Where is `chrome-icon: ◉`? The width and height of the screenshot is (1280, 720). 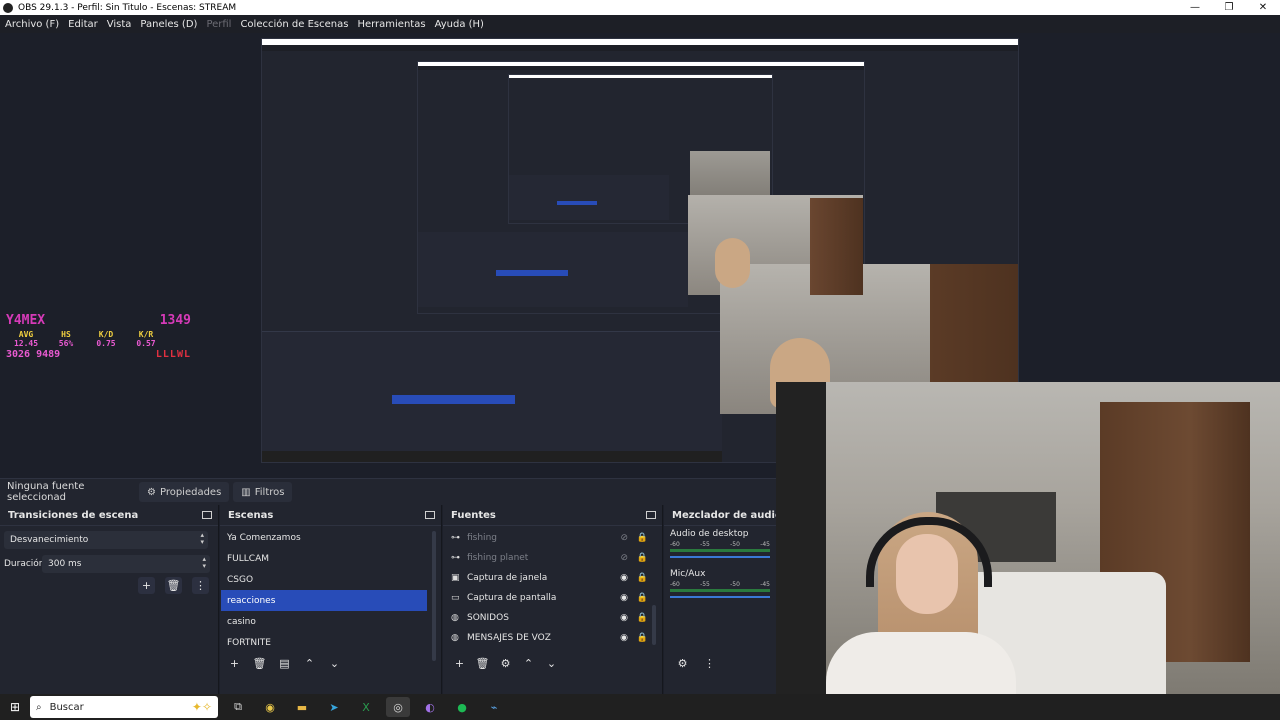
chrome-icon: ◉ is located at coordinates (270, 707).